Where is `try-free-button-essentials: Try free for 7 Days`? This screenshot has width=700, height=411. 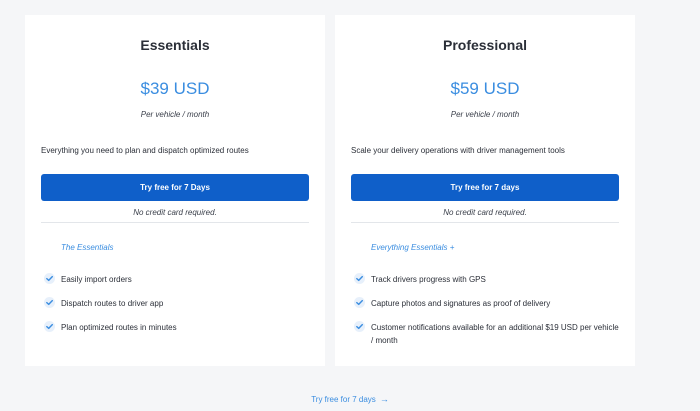
try-free-button-essentials: Try free for 7 Days is located at coordinates (175, 187).